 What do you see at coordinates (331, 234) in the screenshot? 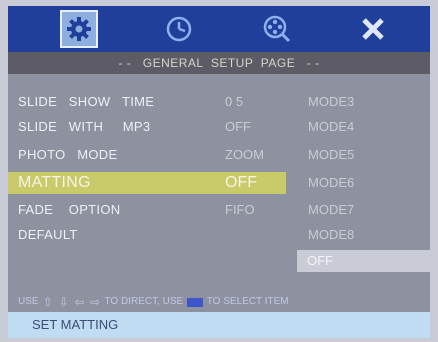
I see `option-mode8: MODE8` at bounding box center [331, 234].